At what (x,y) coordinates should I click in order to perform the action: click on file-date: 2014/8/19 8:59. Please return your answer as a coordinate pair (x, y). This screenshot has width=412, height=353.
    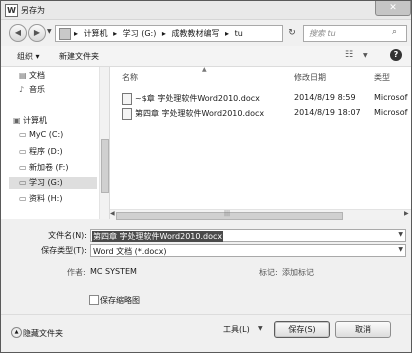
    Looking at the image, I should click on (325, 97).